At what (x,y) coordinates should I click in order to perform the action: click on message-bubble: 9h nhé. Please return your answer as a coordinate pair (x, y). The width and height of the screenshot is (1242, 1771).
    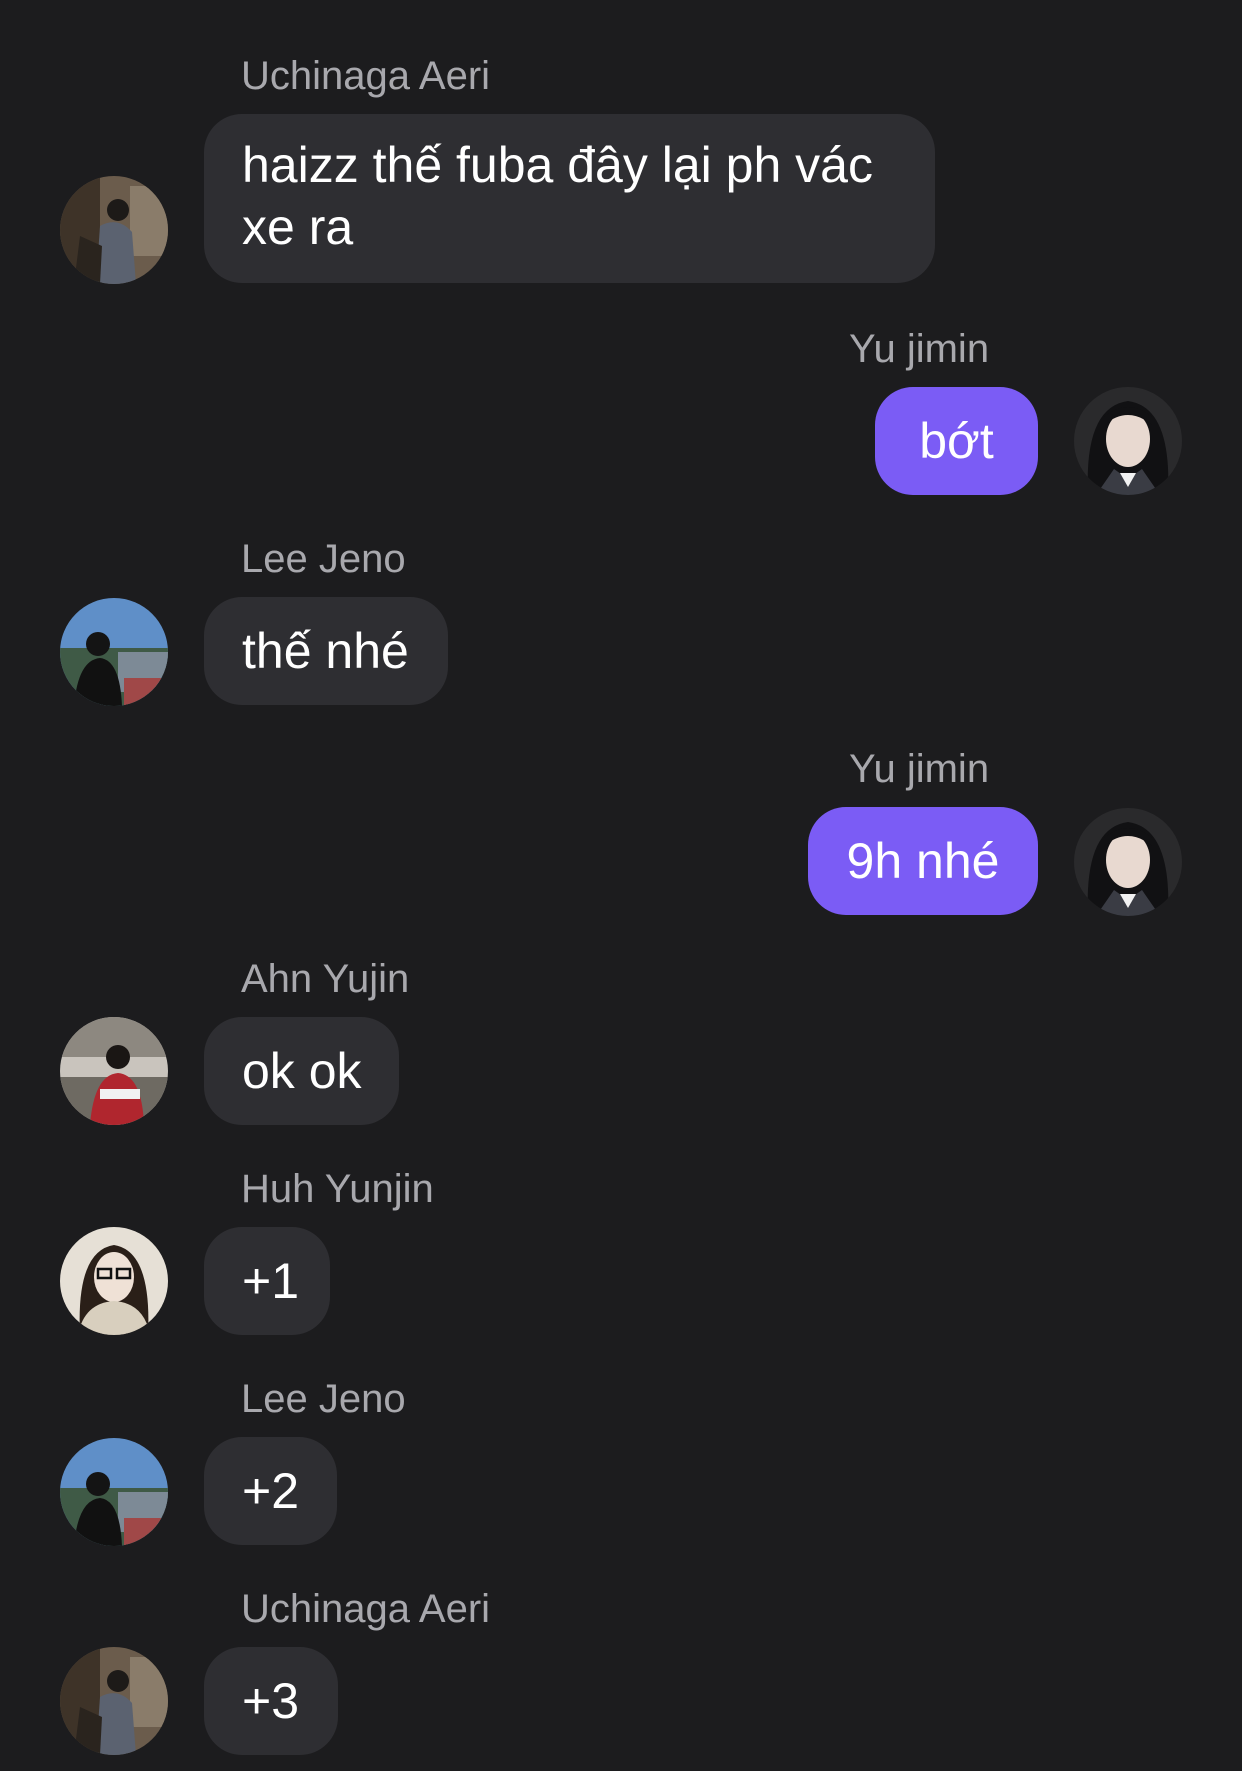
    Looking at the image, I should click on (923, 861).